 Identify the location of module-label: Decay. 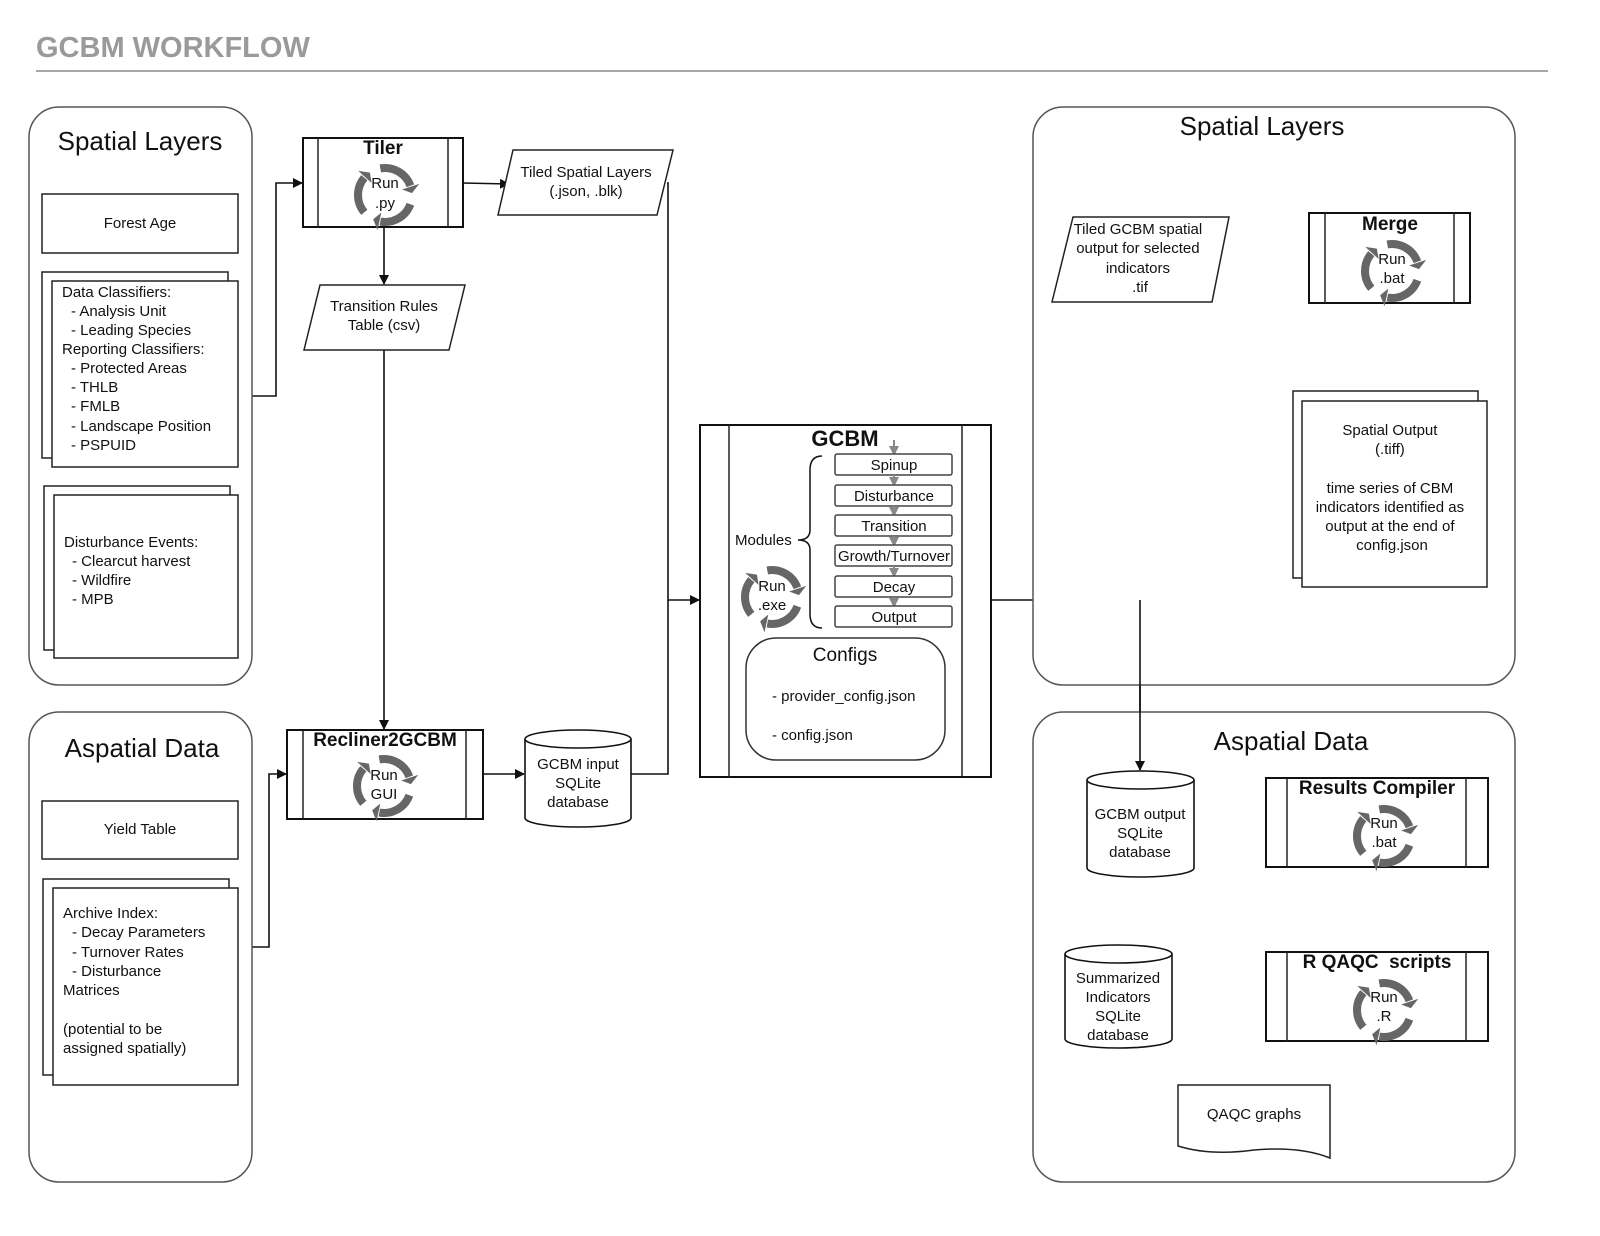
(894, 587).